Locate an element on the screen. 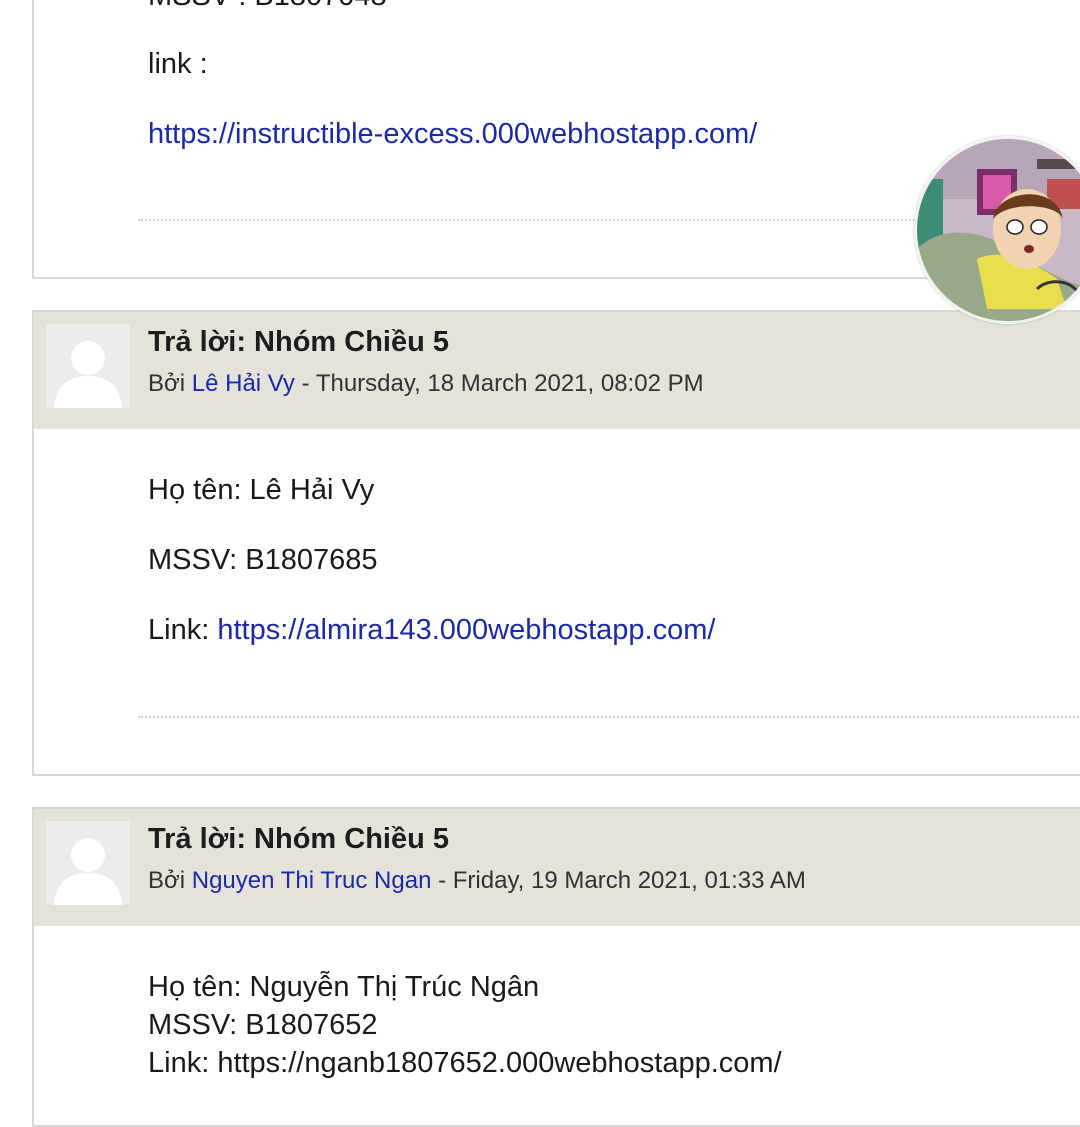 Image resolution: width=1080 pixels, height=1127 pixels. post-link: https://almira143.000webhostapp.com/ is located at coordinates (466, 630).